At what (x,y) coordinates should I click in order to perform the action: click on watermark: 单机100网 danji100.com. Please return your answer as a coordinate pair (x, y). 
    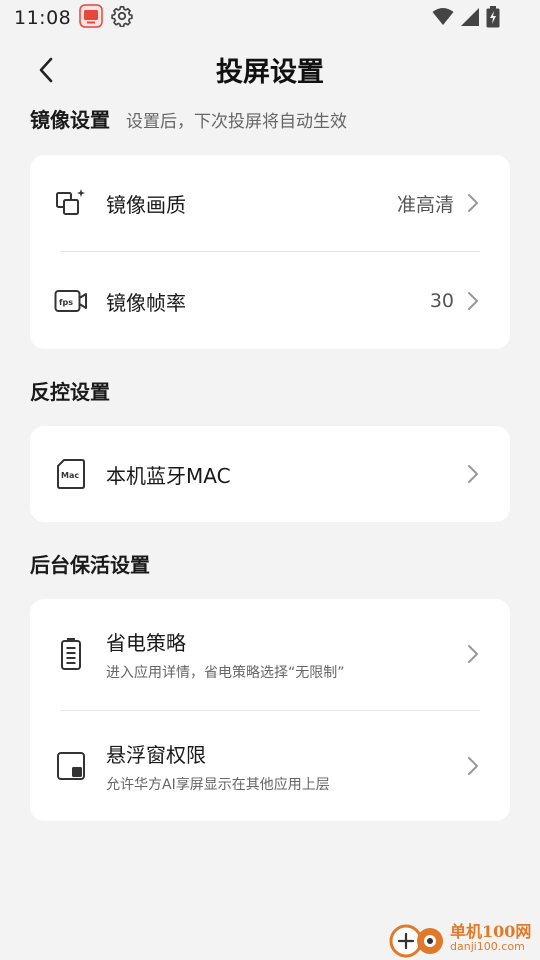
    Looking at the image, I should click on (461, 938).